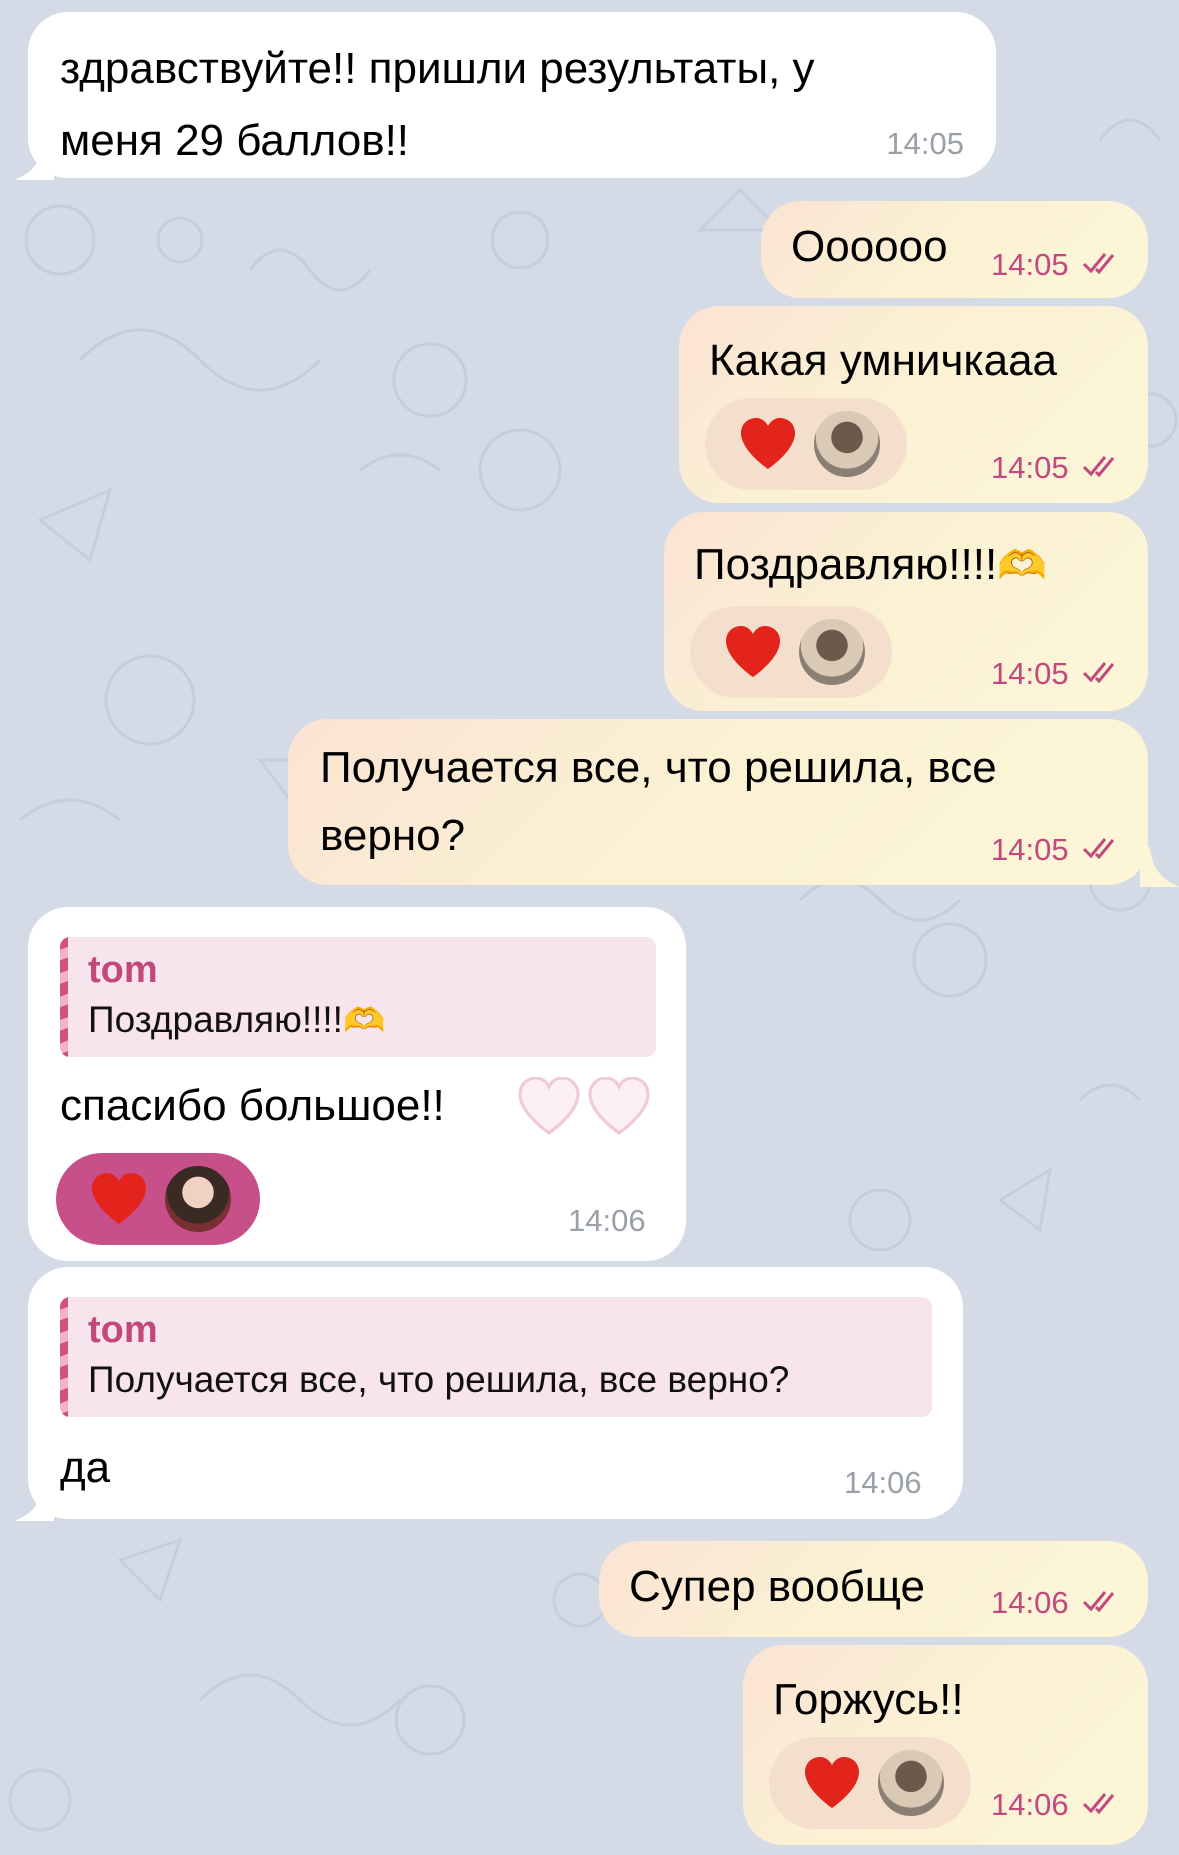 The height and width of the screenshot is (1855, 1179). I want to click on message-text: Супер вообще, so click(777, 1586).